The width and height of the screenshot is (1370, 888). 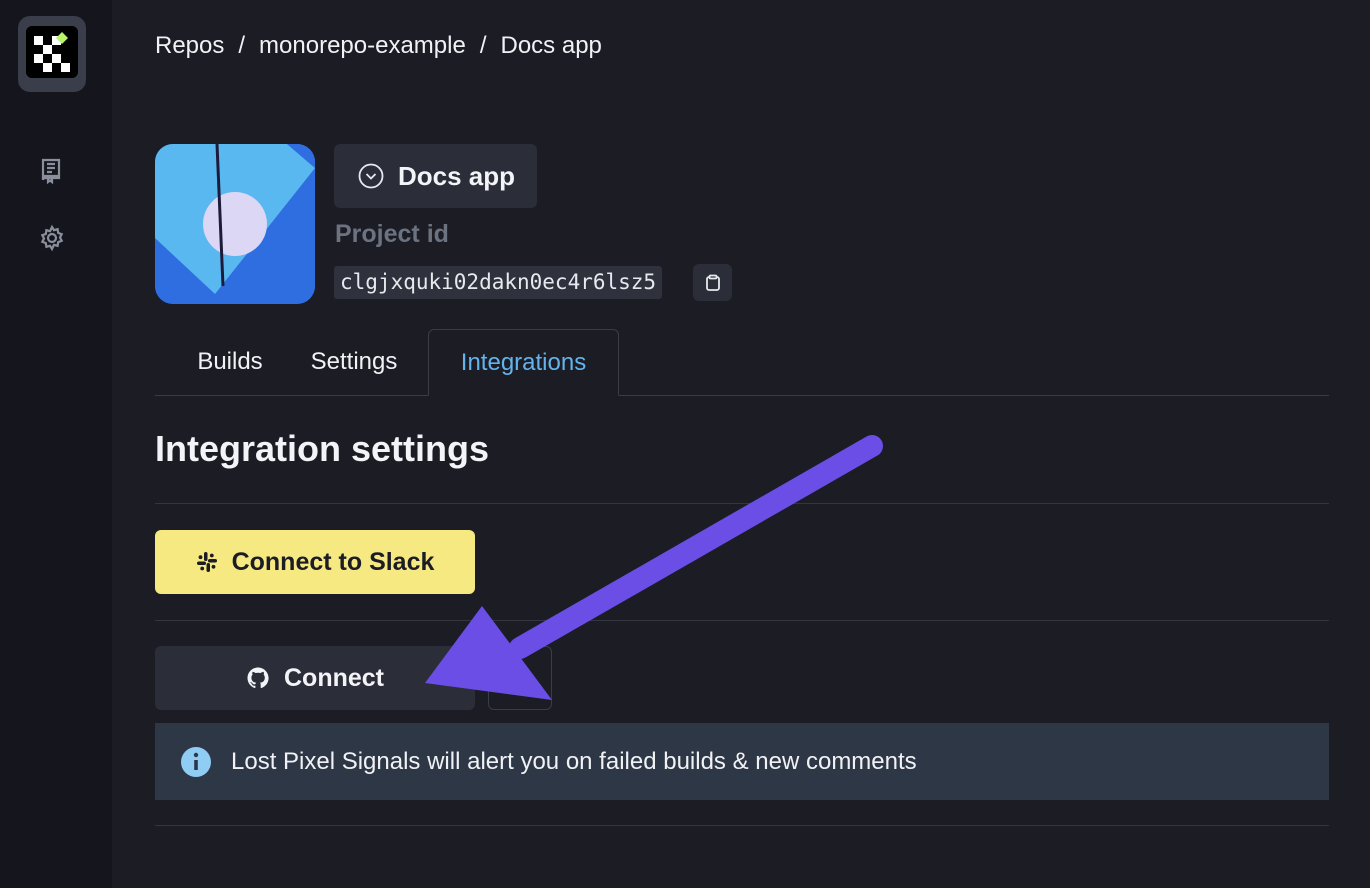 I want to click on project-selector-button: Docs app, so click(x=435, y=176).